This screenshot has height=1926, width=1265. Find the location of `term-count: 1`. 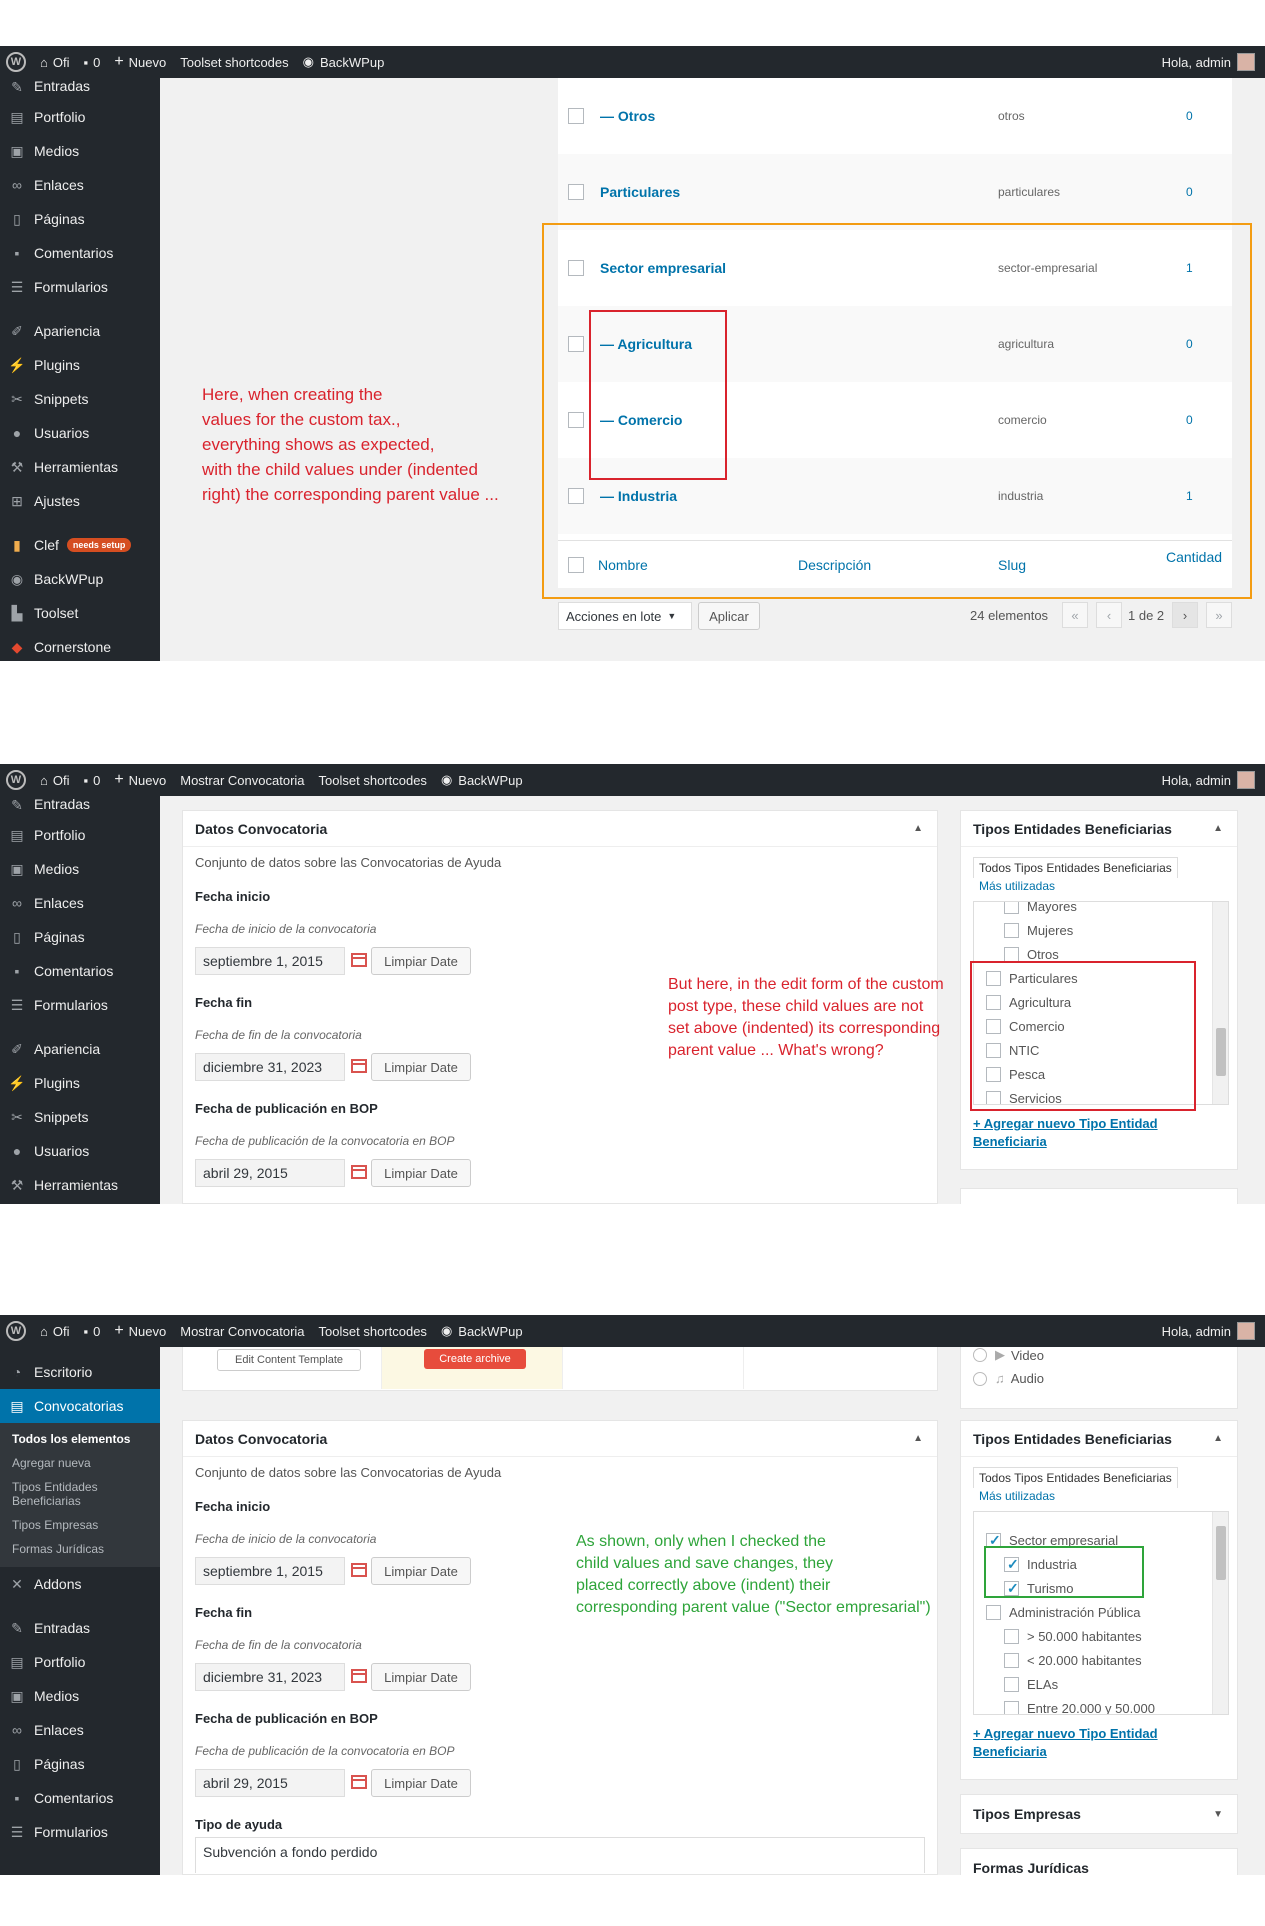

term-count: 1 is located at coordinates (1189, 496).